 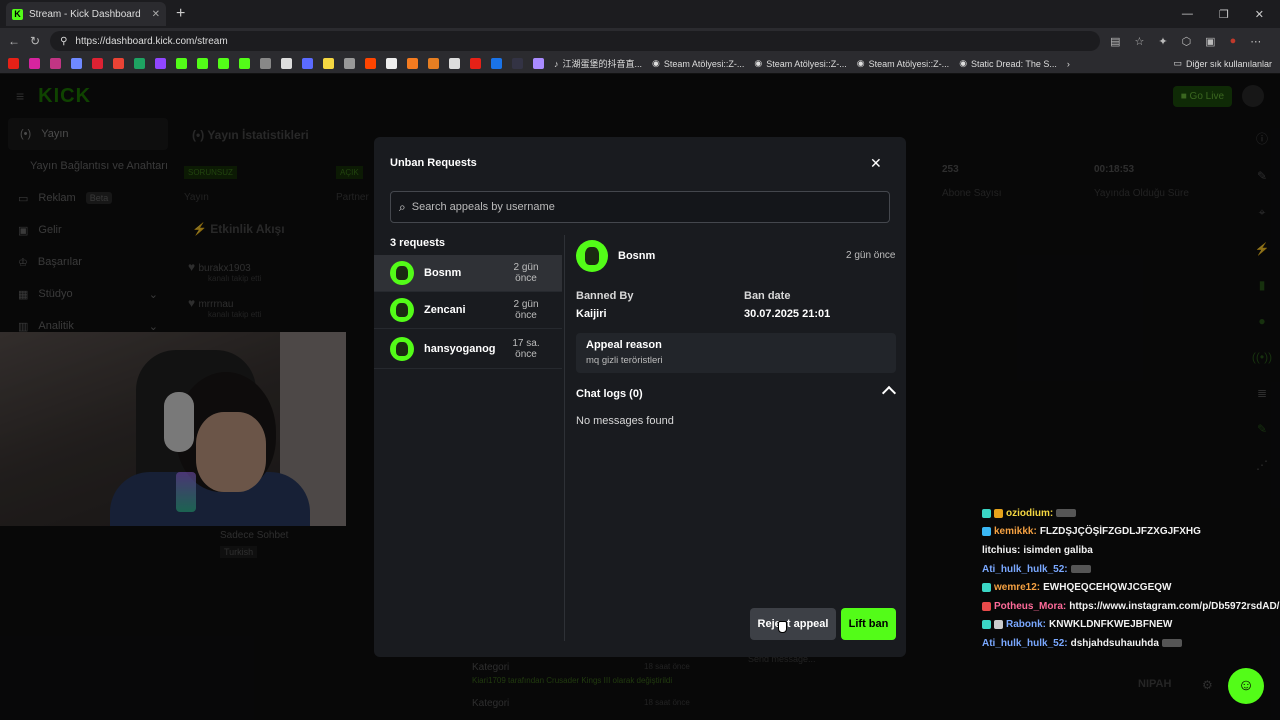 What do you see at coordinates (86, 14) in the screenshot?
I see `browser-tab: K Stream - Kick Dashboard ✕` at bounding box center [86, 14].